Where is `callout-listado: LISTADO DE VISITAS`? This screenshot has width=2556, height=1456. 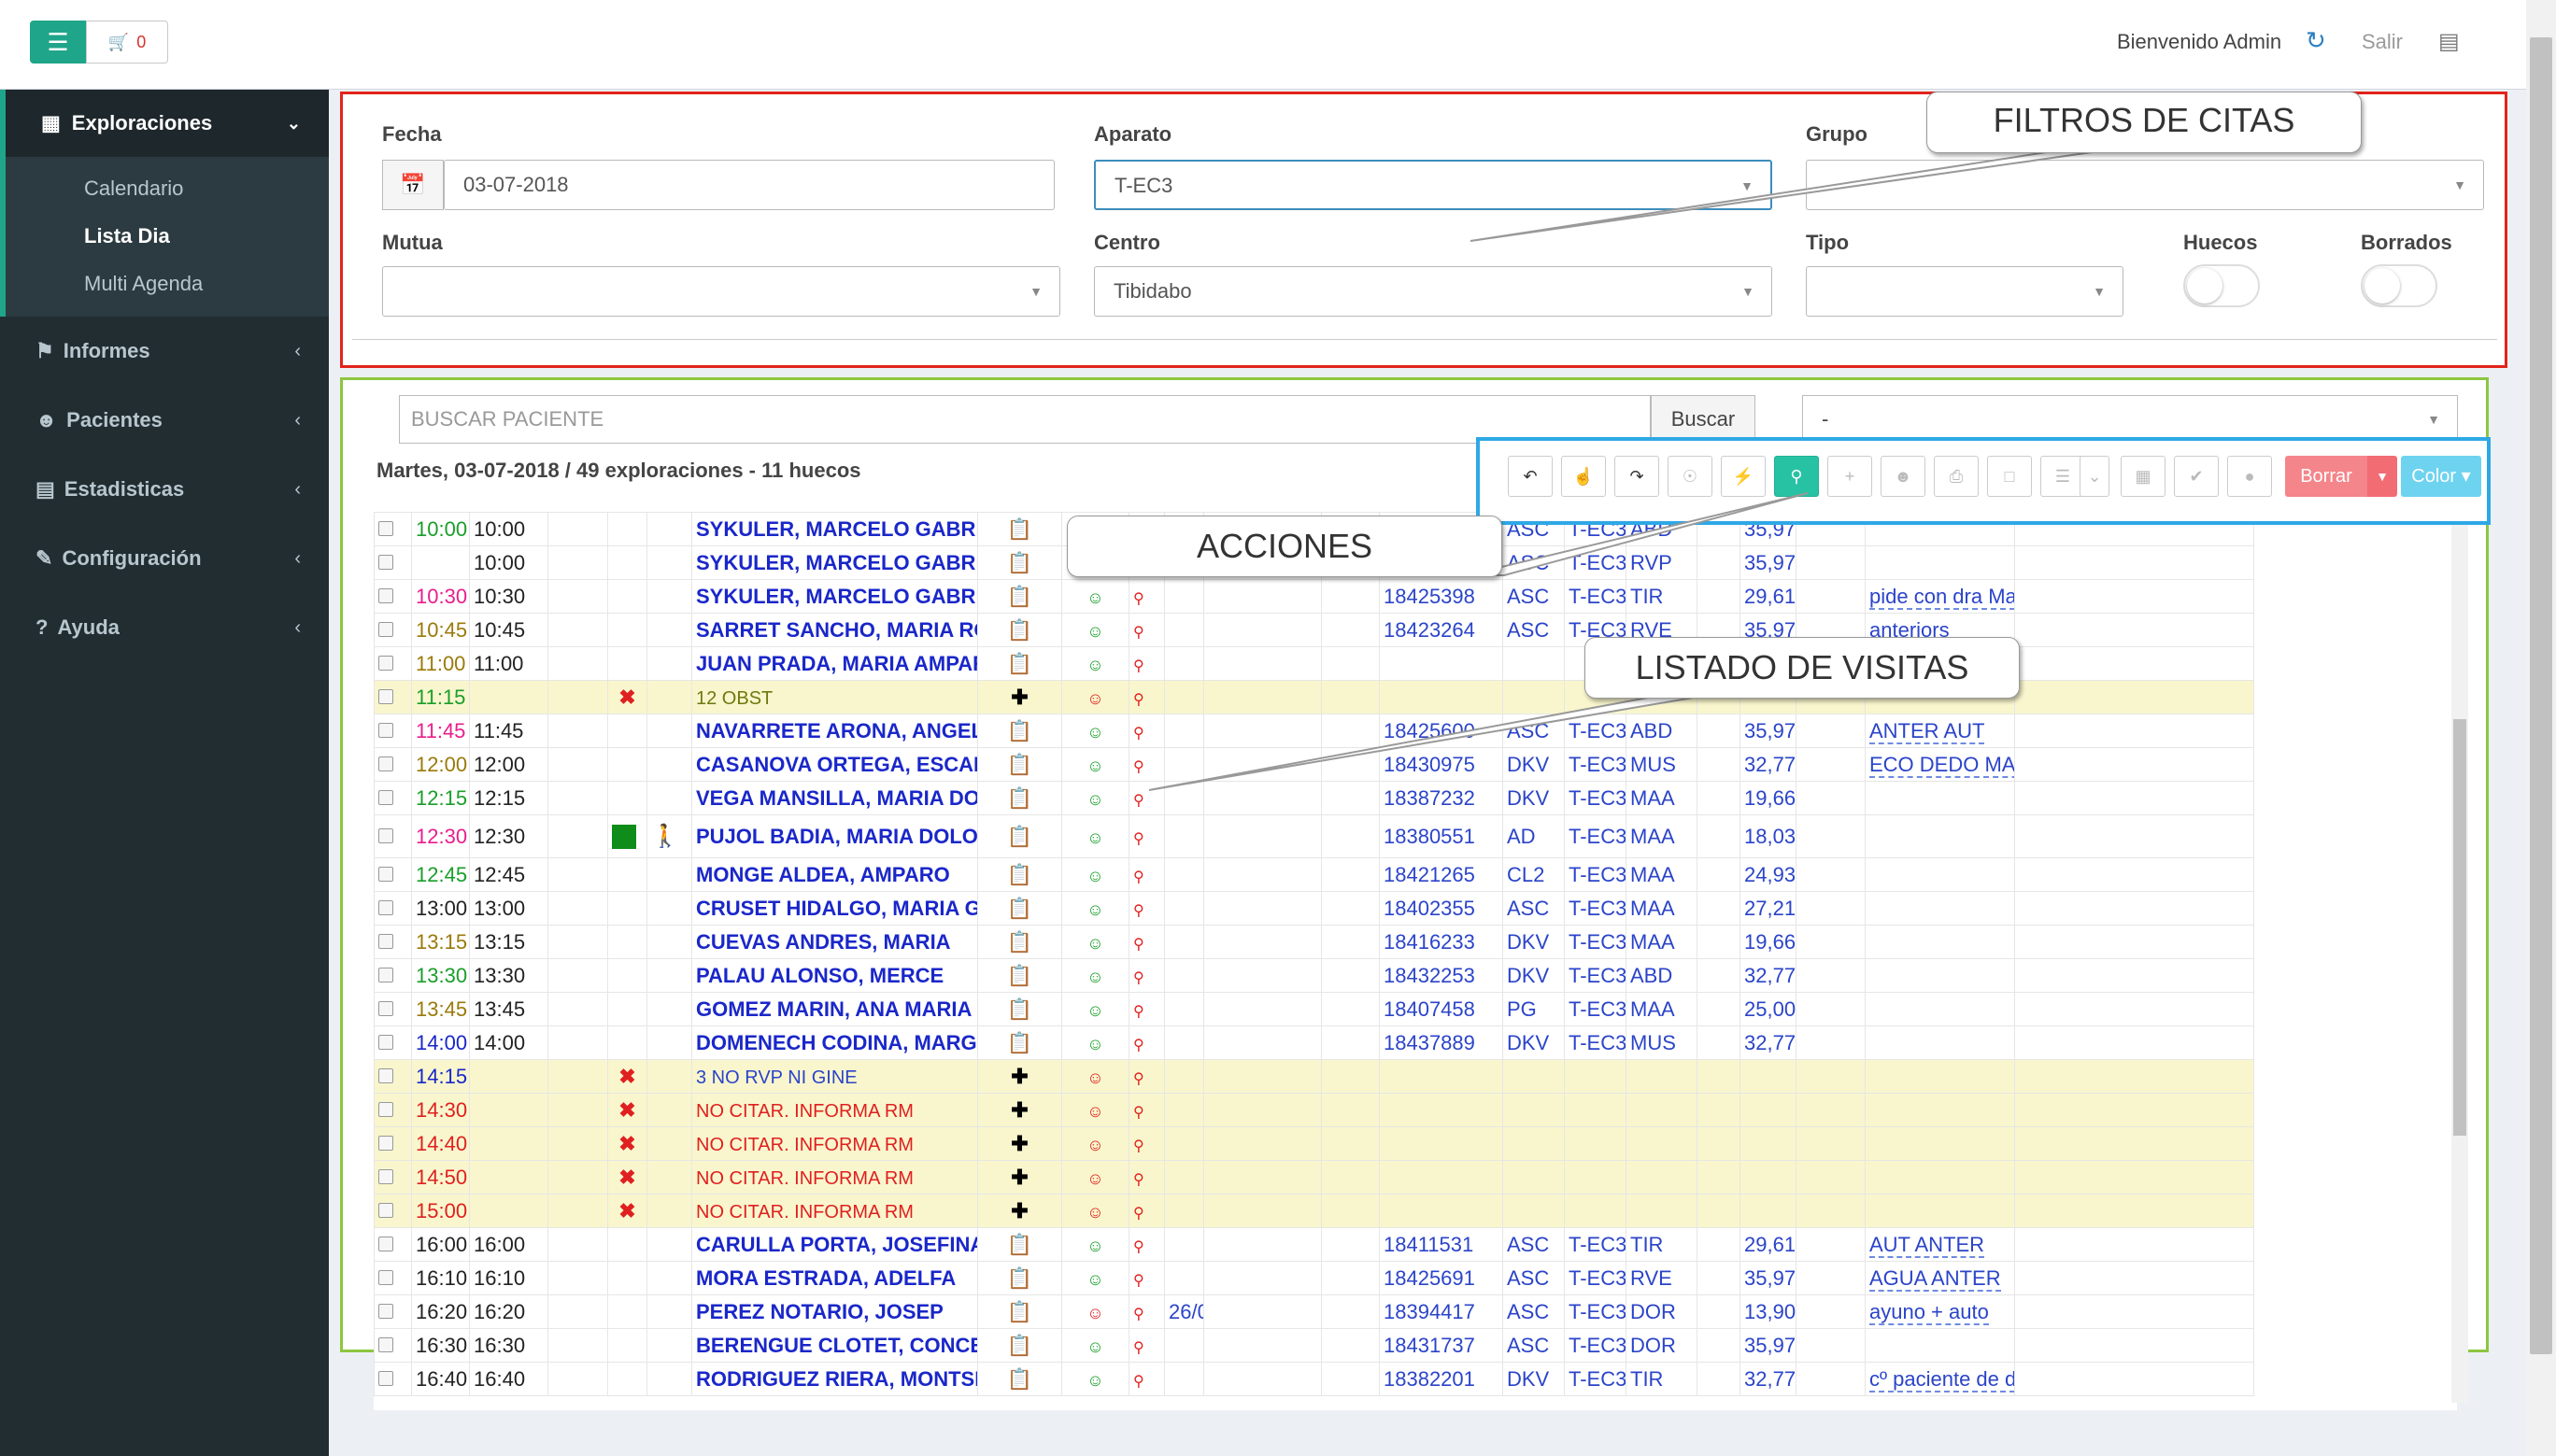
callout-listado: LISTADO DE VISITAS is located at coordinates (1802, 668).